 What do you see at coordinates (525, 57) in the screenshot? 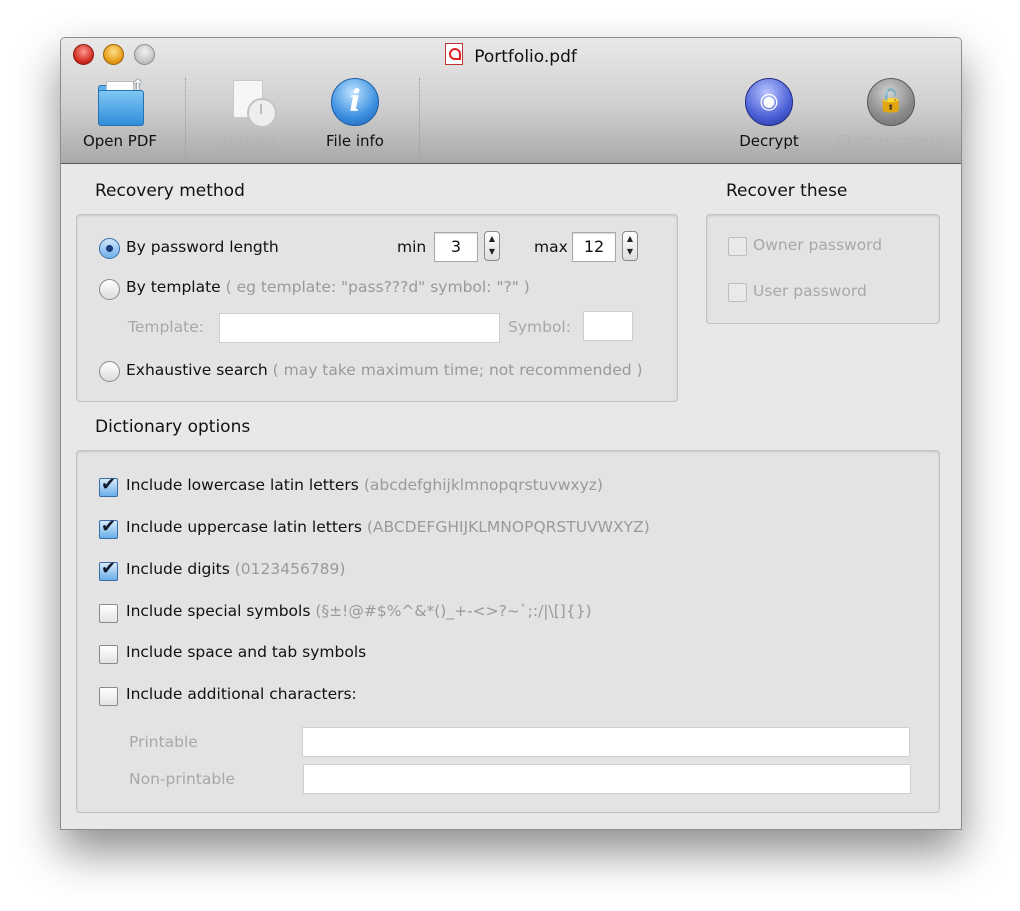
I see `window-title-text: Portfolio.pdf` at bounding box center [525, 57].